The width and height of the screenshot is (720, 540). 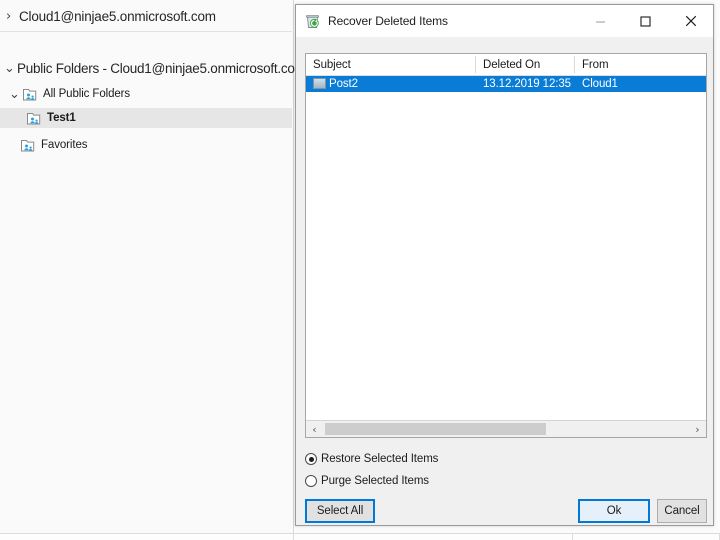 What do you see at coordinates (12, 16) in the screenshot?
I see `right-chevron-icon: ›` at bounding box center [12, 16].